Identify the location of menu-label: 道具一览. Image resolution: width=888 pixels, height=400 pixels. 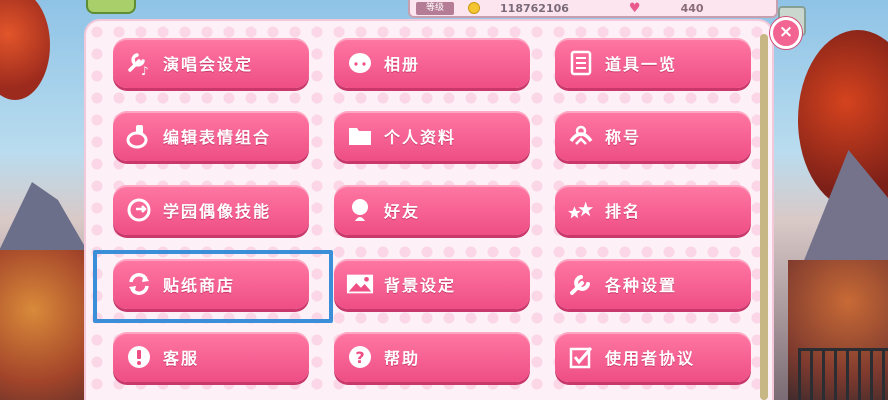
(641, 64).